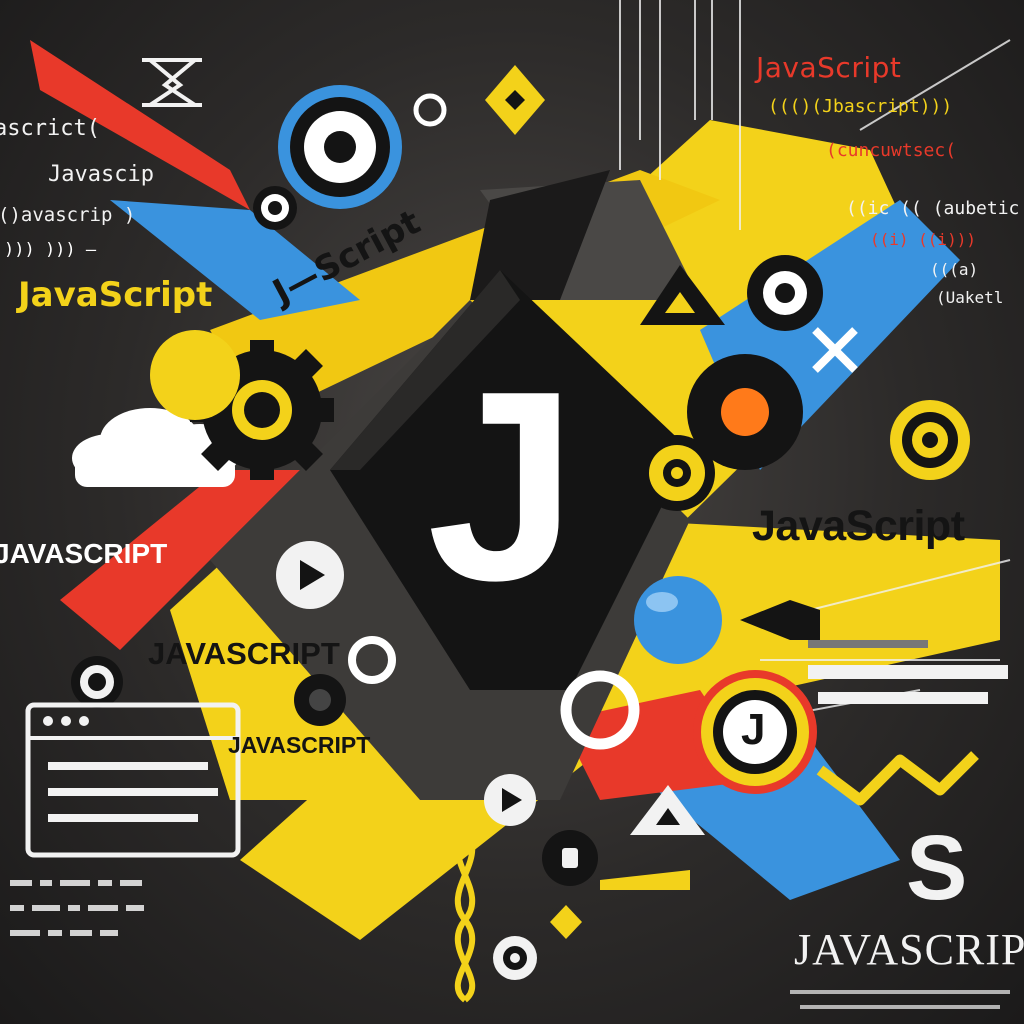 This screenshot has width=1024, height=1024. I want to click on wave-icon, so click(897, 778).